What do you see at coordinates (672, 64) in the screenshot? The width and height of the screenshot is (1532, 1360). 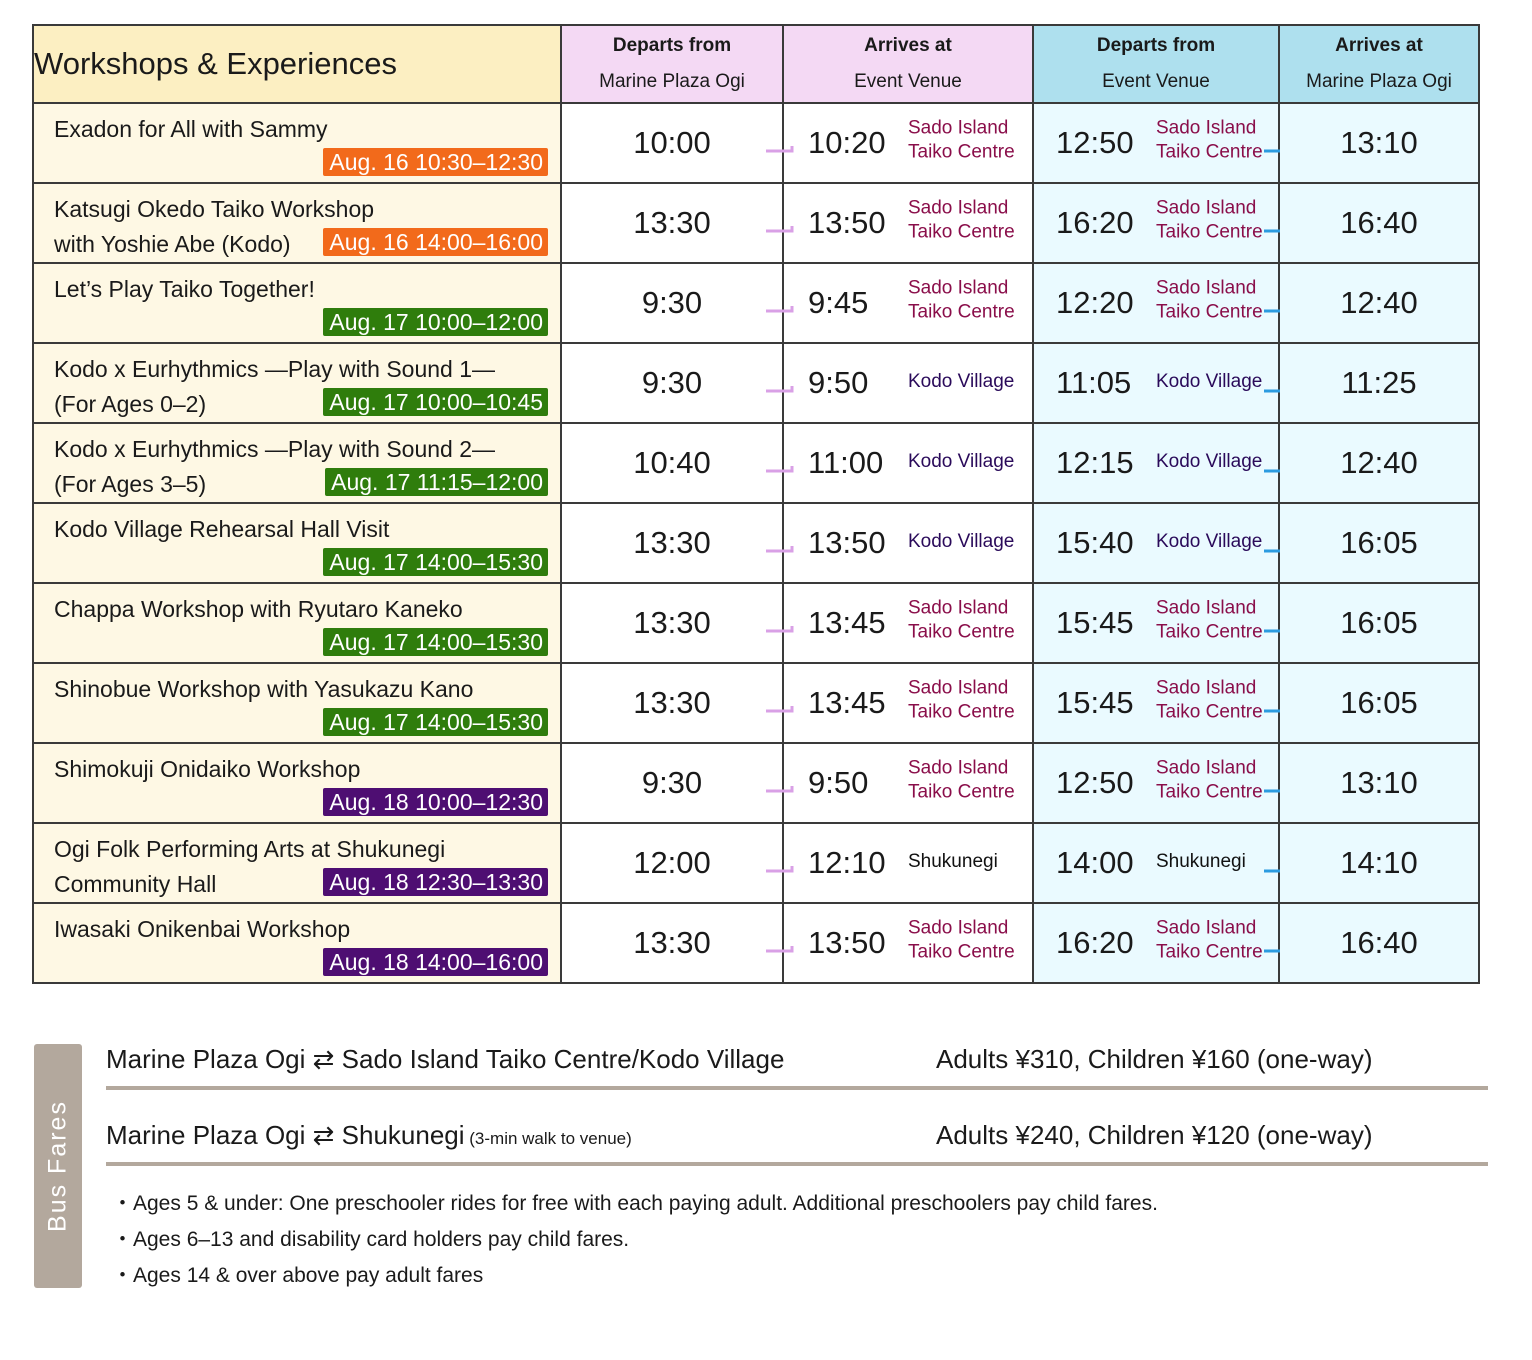 I see `col-header-depart-marine-plaza: Departs from Marine Plaza Ogi` at bounding box center [672, 64].